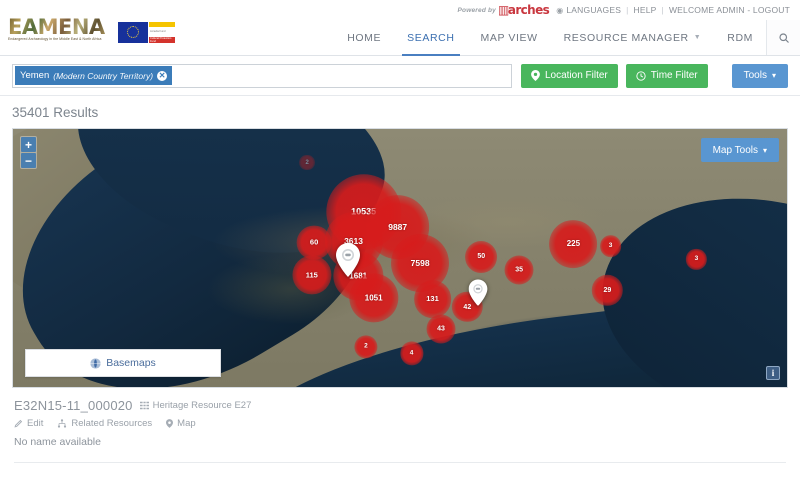  What do you see at coordinates (626, 37) in the screenshot?
I see `nav-item-resource-manager-label: RESOURCE MANAGER` at bounding box center [626, 37].